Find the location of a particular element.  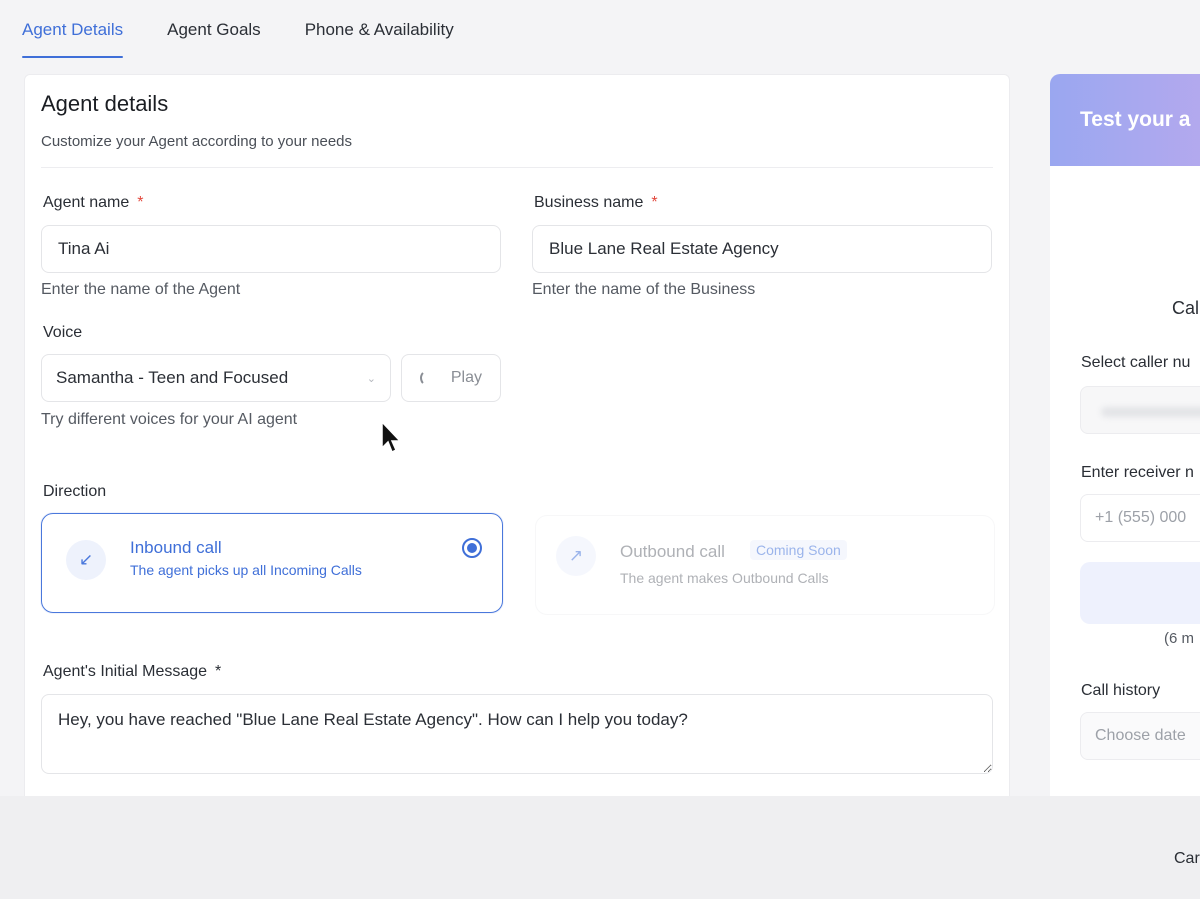

outbound-title: Outbound call is located at coordinates (672, 551).